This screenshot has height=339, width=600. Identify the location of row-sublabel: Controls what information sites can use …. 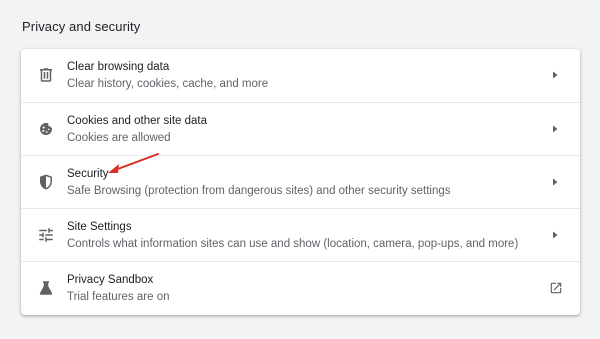
(293, 244).